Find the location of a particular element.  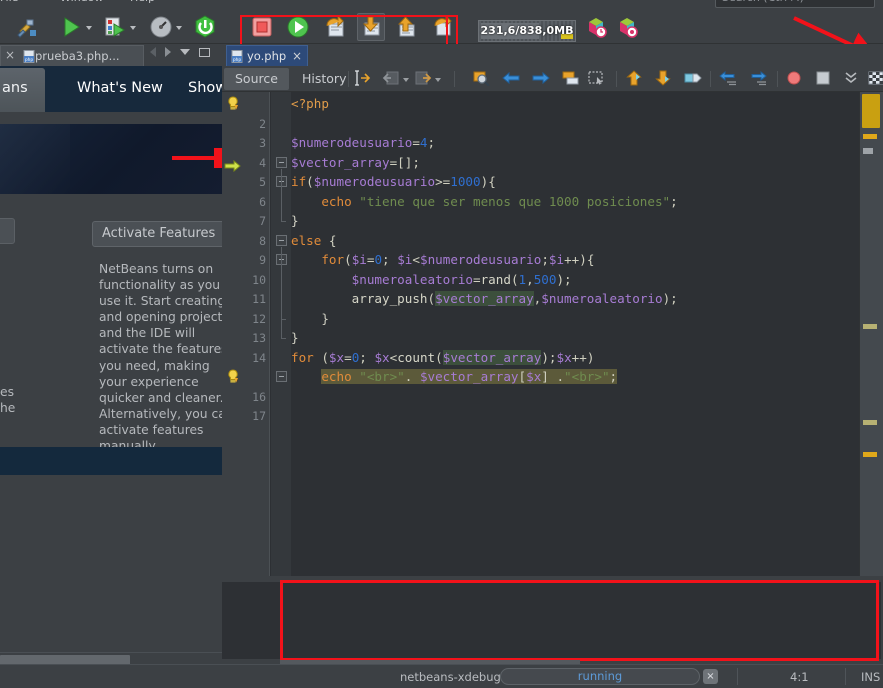

output-window is located at coordinates (552, 621).